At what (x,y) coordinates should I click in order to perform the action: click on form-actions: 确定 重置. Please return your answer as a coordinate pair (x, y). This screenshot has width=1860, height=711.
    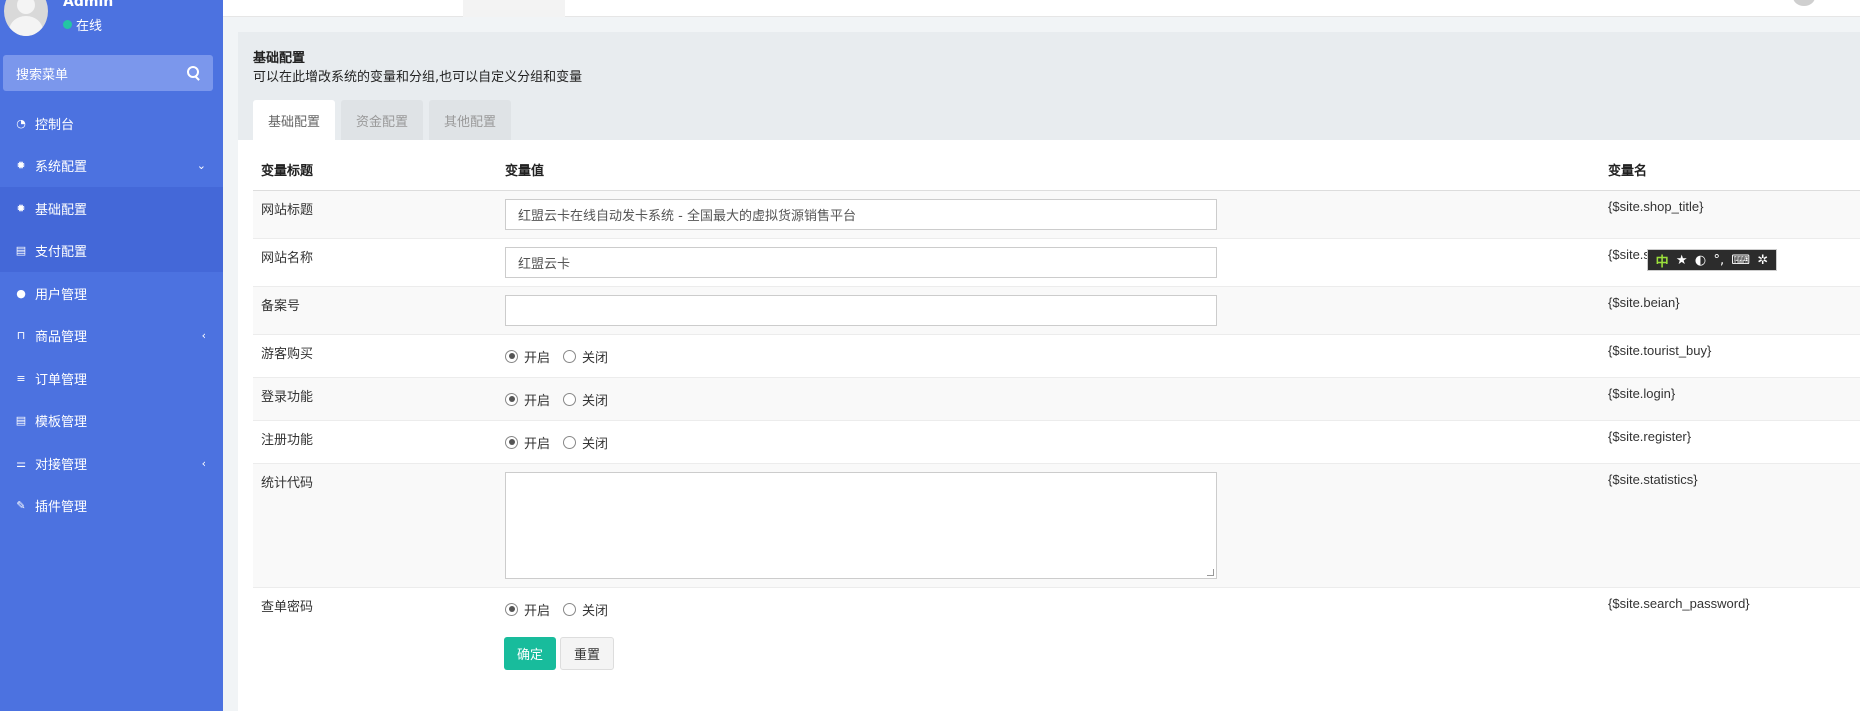
    Looking at the image, I should click on (559, 653).